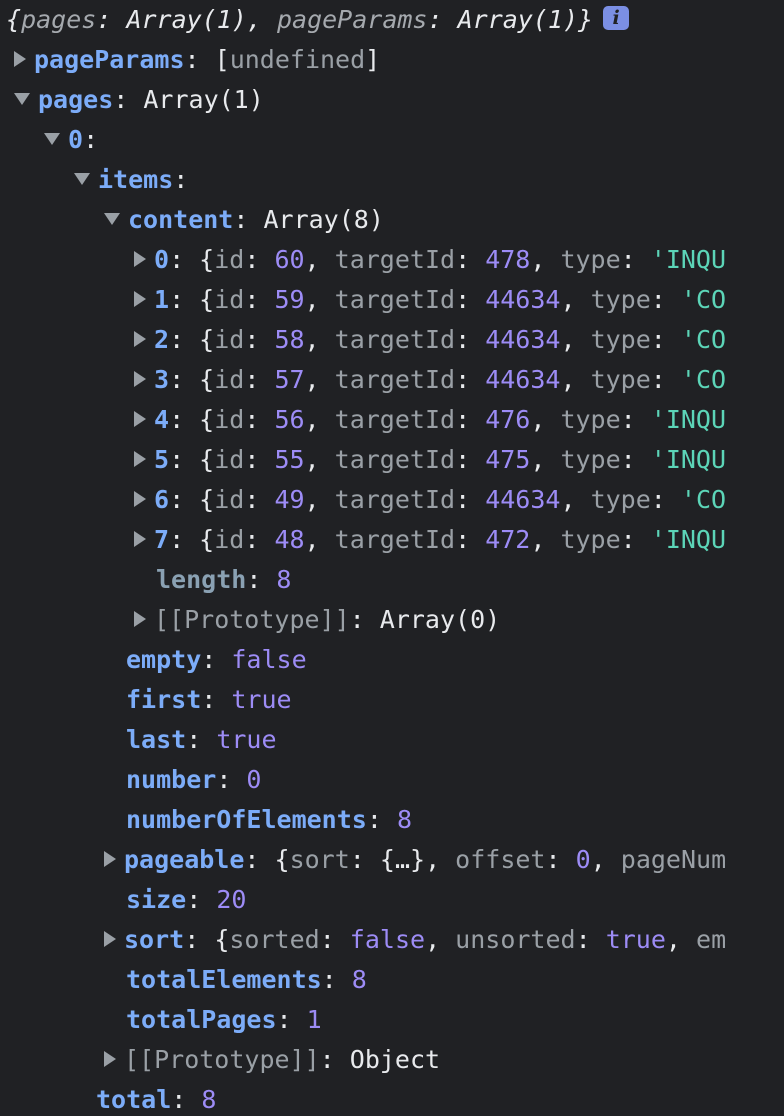 The height and width of the screenshot is (1116, 784). I want to click on info-icon: i, so click(616, 18).